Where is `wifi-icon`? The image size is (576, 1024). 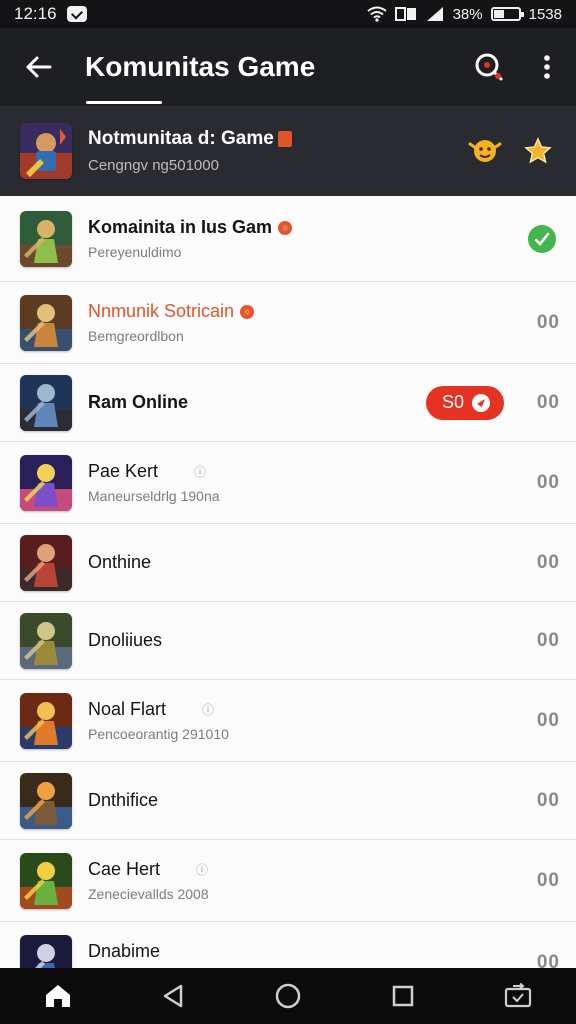
wifi-icon is located at coordinates (376, 14).